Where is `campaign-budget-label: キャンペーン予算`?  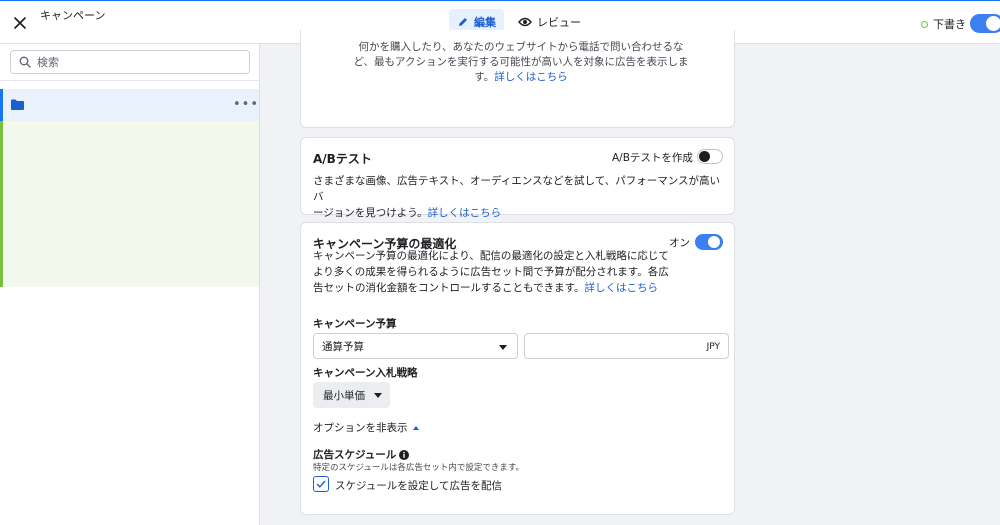
campaign-budget-label: キャンペーン予算 is located at coordinates (355, 324).